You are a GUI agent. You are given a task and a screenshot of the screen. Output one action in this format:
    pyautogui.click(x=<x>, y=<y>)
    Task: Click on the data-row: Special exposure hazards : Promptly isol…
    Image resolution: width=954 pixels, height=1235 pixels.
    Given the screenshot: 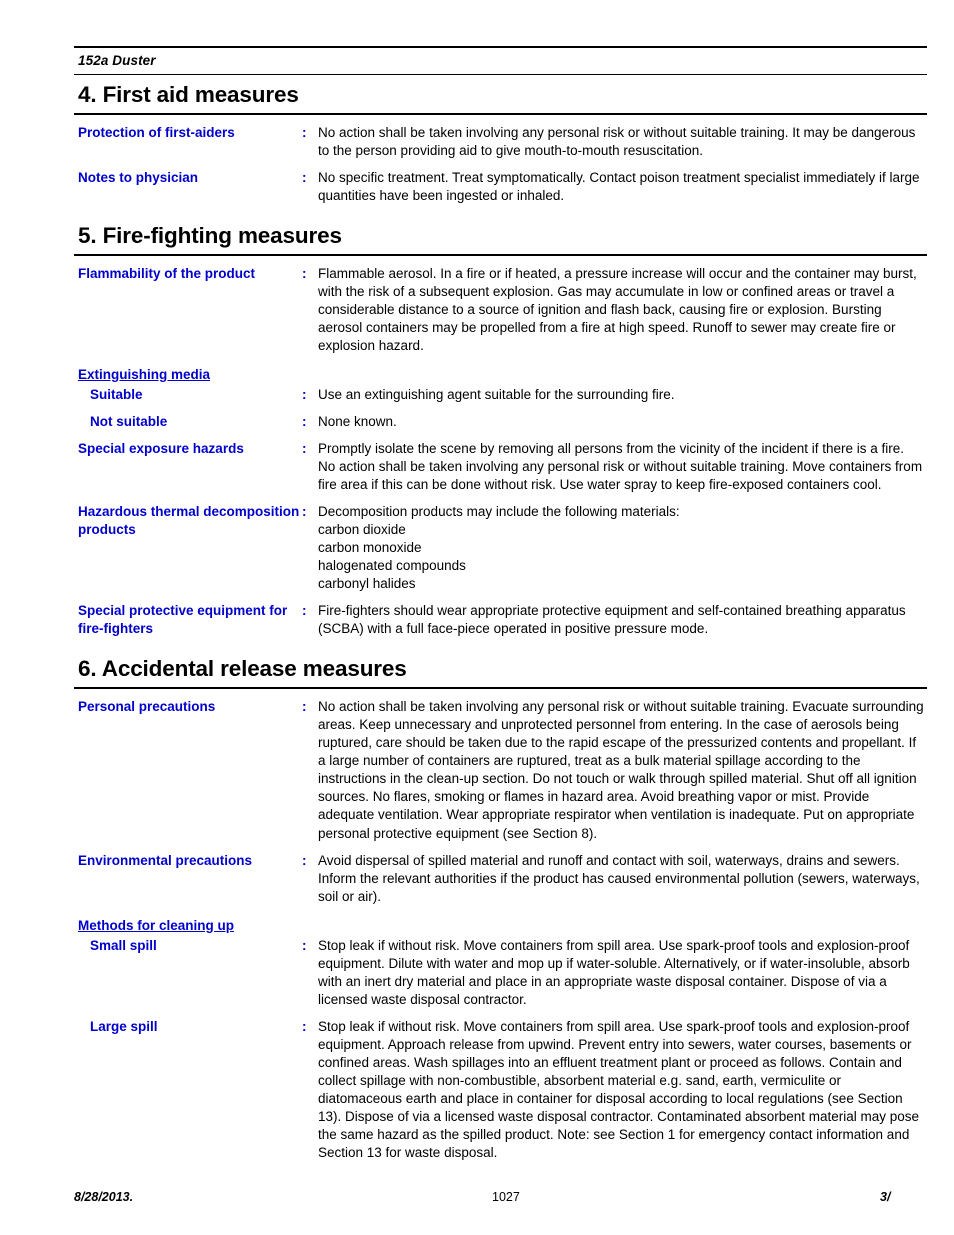 What is the action you would take?
    pyautogui.click(x=500, y=467)
    